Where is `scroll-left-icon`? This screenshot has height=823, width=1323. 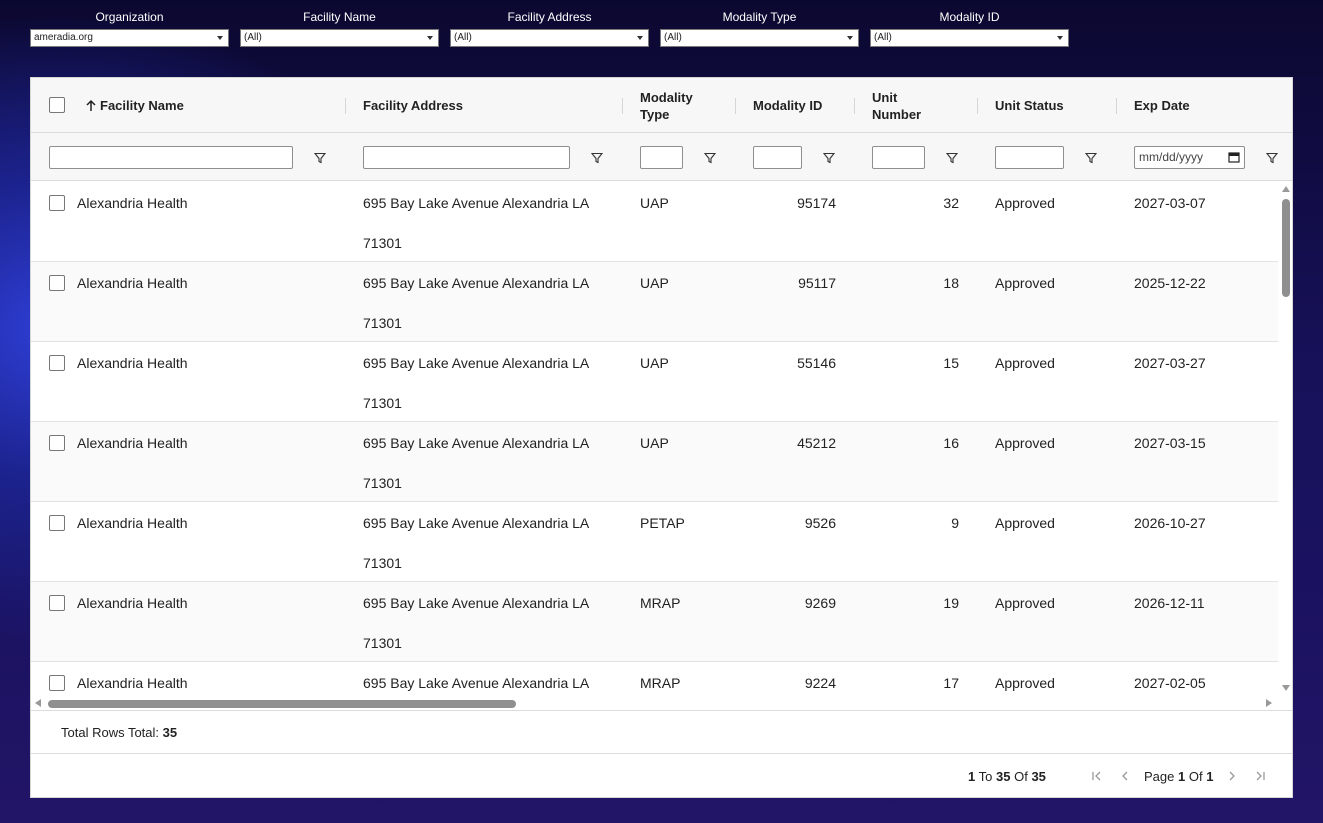 scroll-left-icon is located at coordinates (38, 703).